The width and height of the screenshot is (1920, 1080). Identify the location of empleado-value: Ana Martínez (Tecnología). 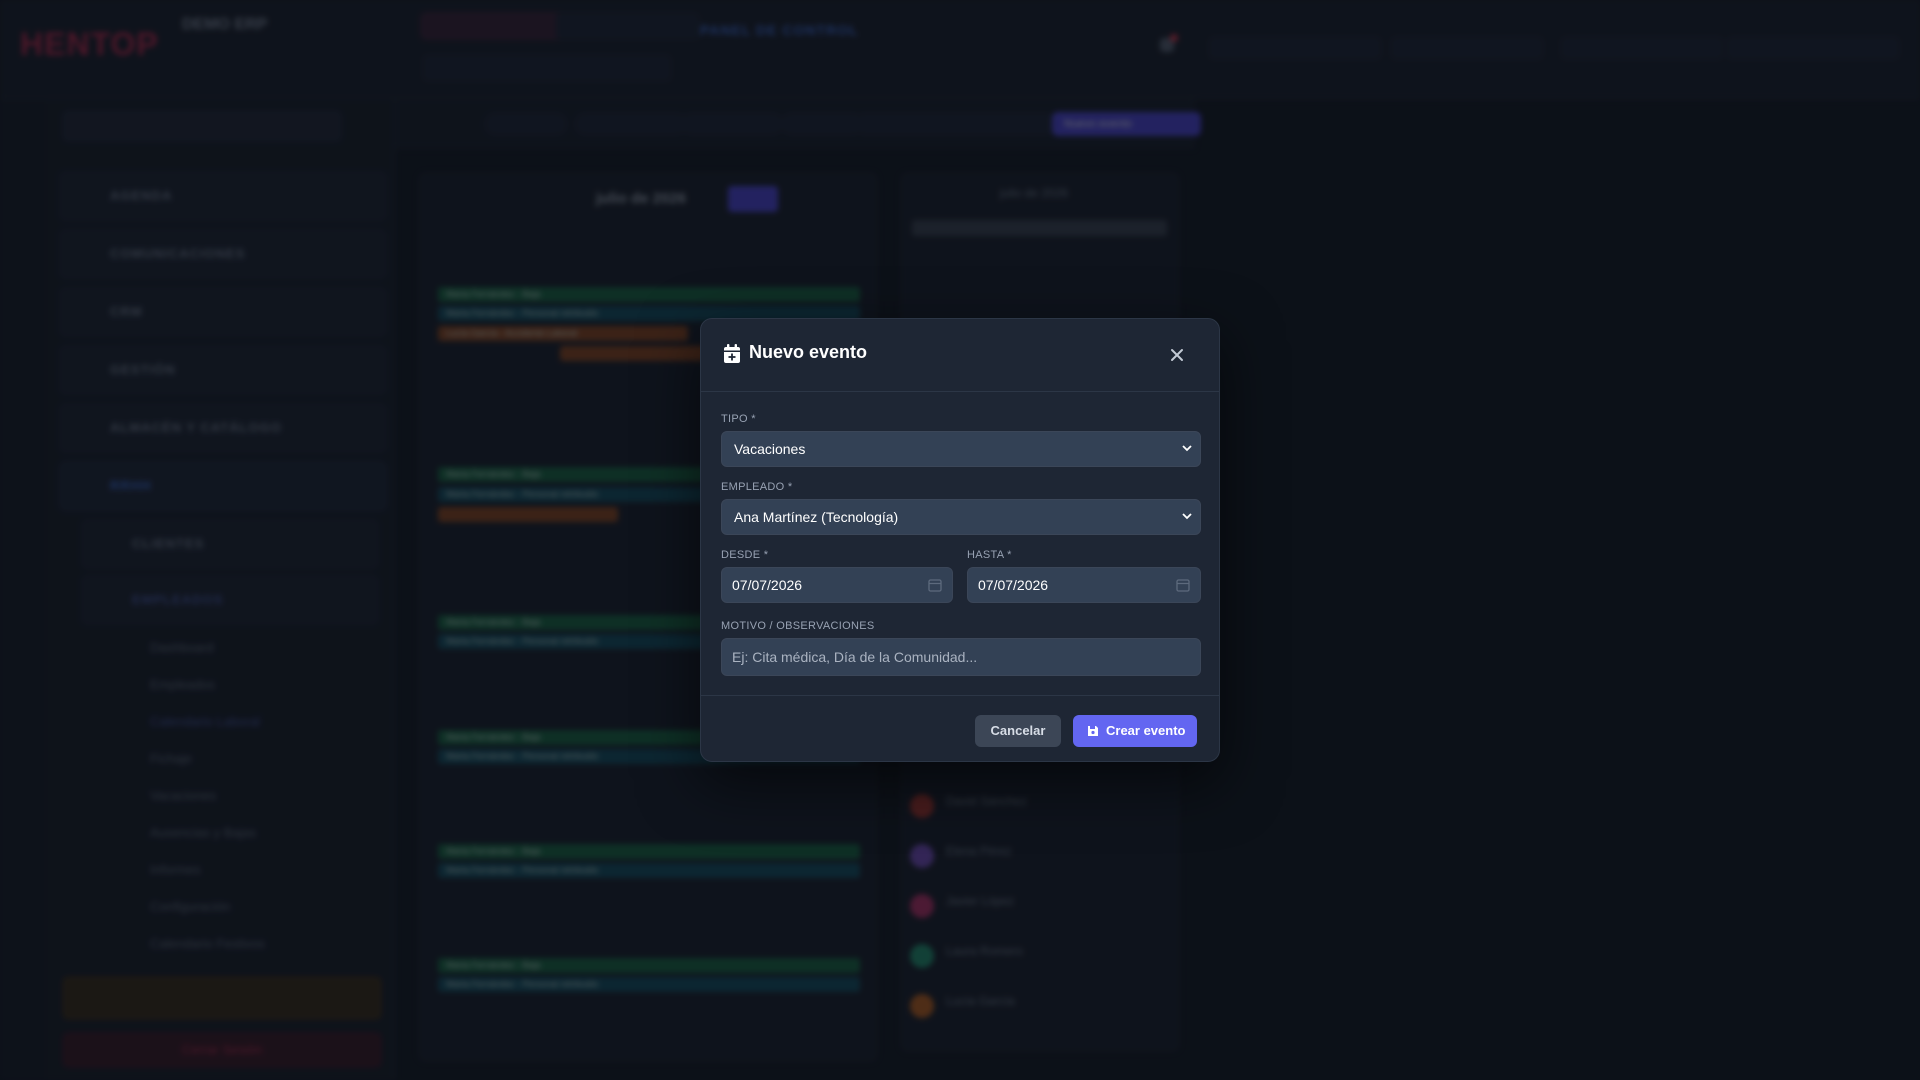
(816, 517).